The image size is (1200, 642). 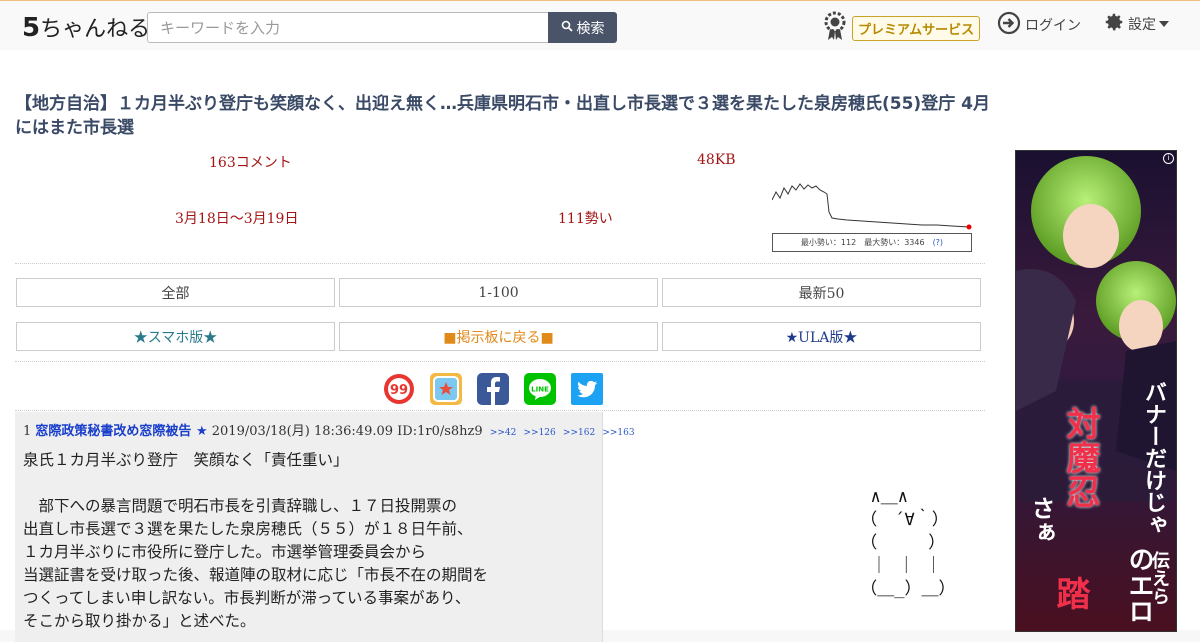 What do you see at coordinates (1096, 391) in the screenshot?
I see `ad-banner: バナーだけじゃ 対魔忍 のエロ 伝えら さぁ 踏 i` at bounding box center [1096, 391].